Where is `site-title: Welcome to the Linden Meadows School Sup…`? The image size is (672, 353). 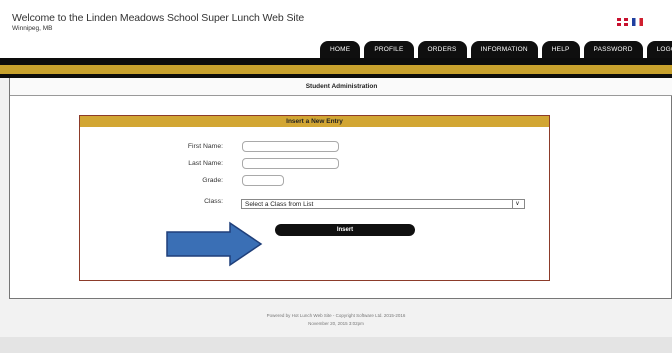
site-title: Welcome to the Linden Meadows School Sup… is located at coordinates (158, 18).